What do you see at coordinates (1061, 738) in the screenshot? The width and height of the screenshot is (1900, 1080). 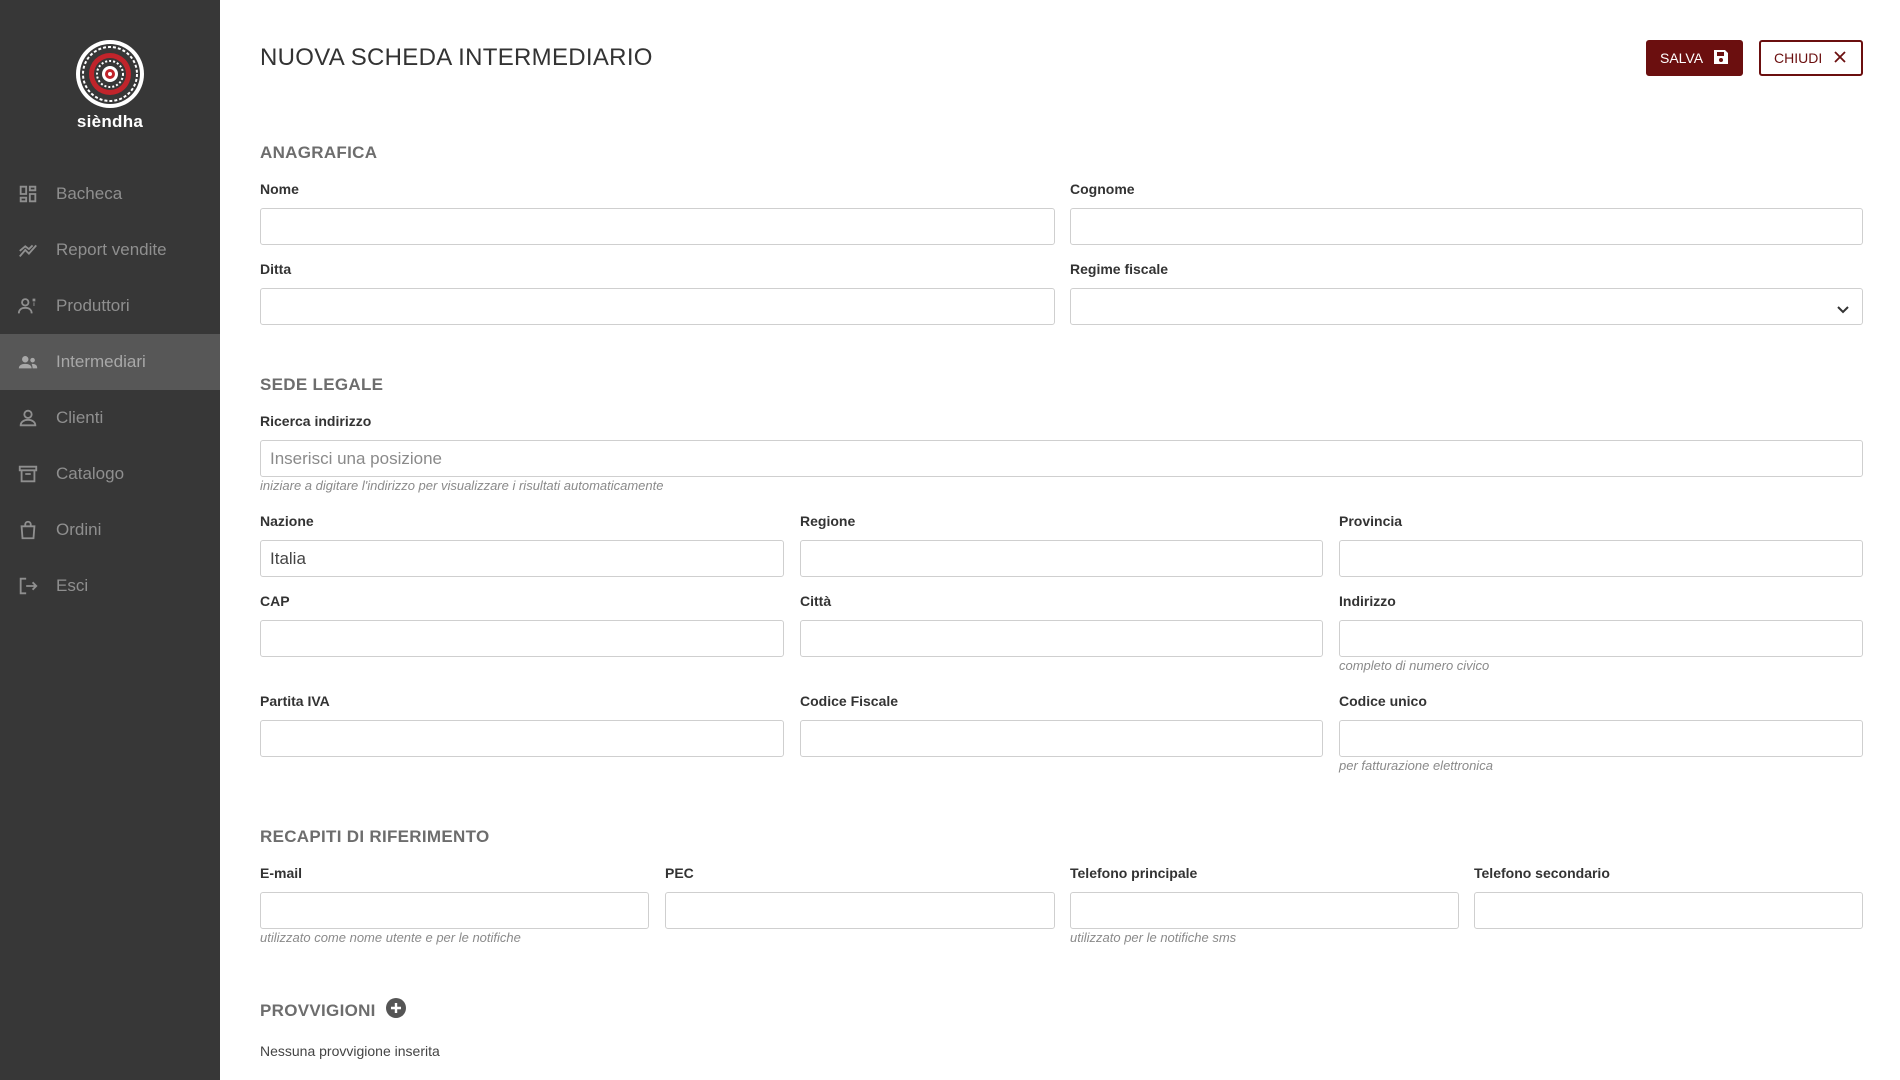 I see `codice-fiscale-input` at bounding box center [1061, 738].